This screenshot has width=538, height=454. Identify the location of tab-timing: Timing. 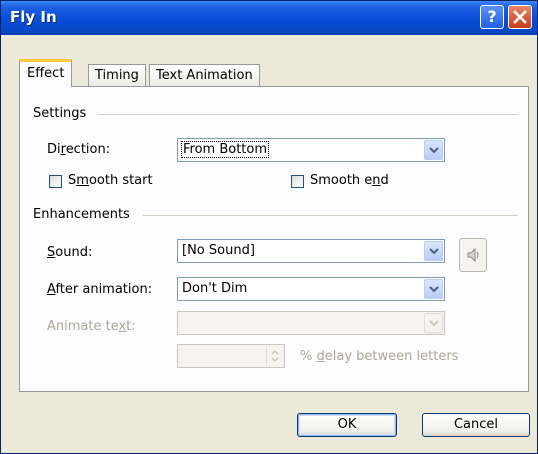
(117, 75).